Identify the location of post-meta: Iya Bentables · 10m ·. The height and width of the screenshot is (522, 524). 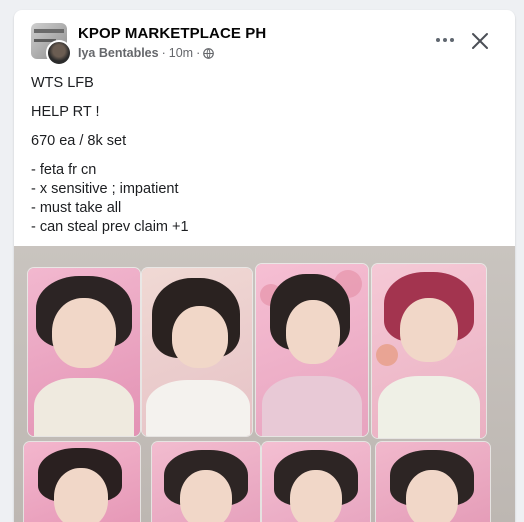
(146, 53).